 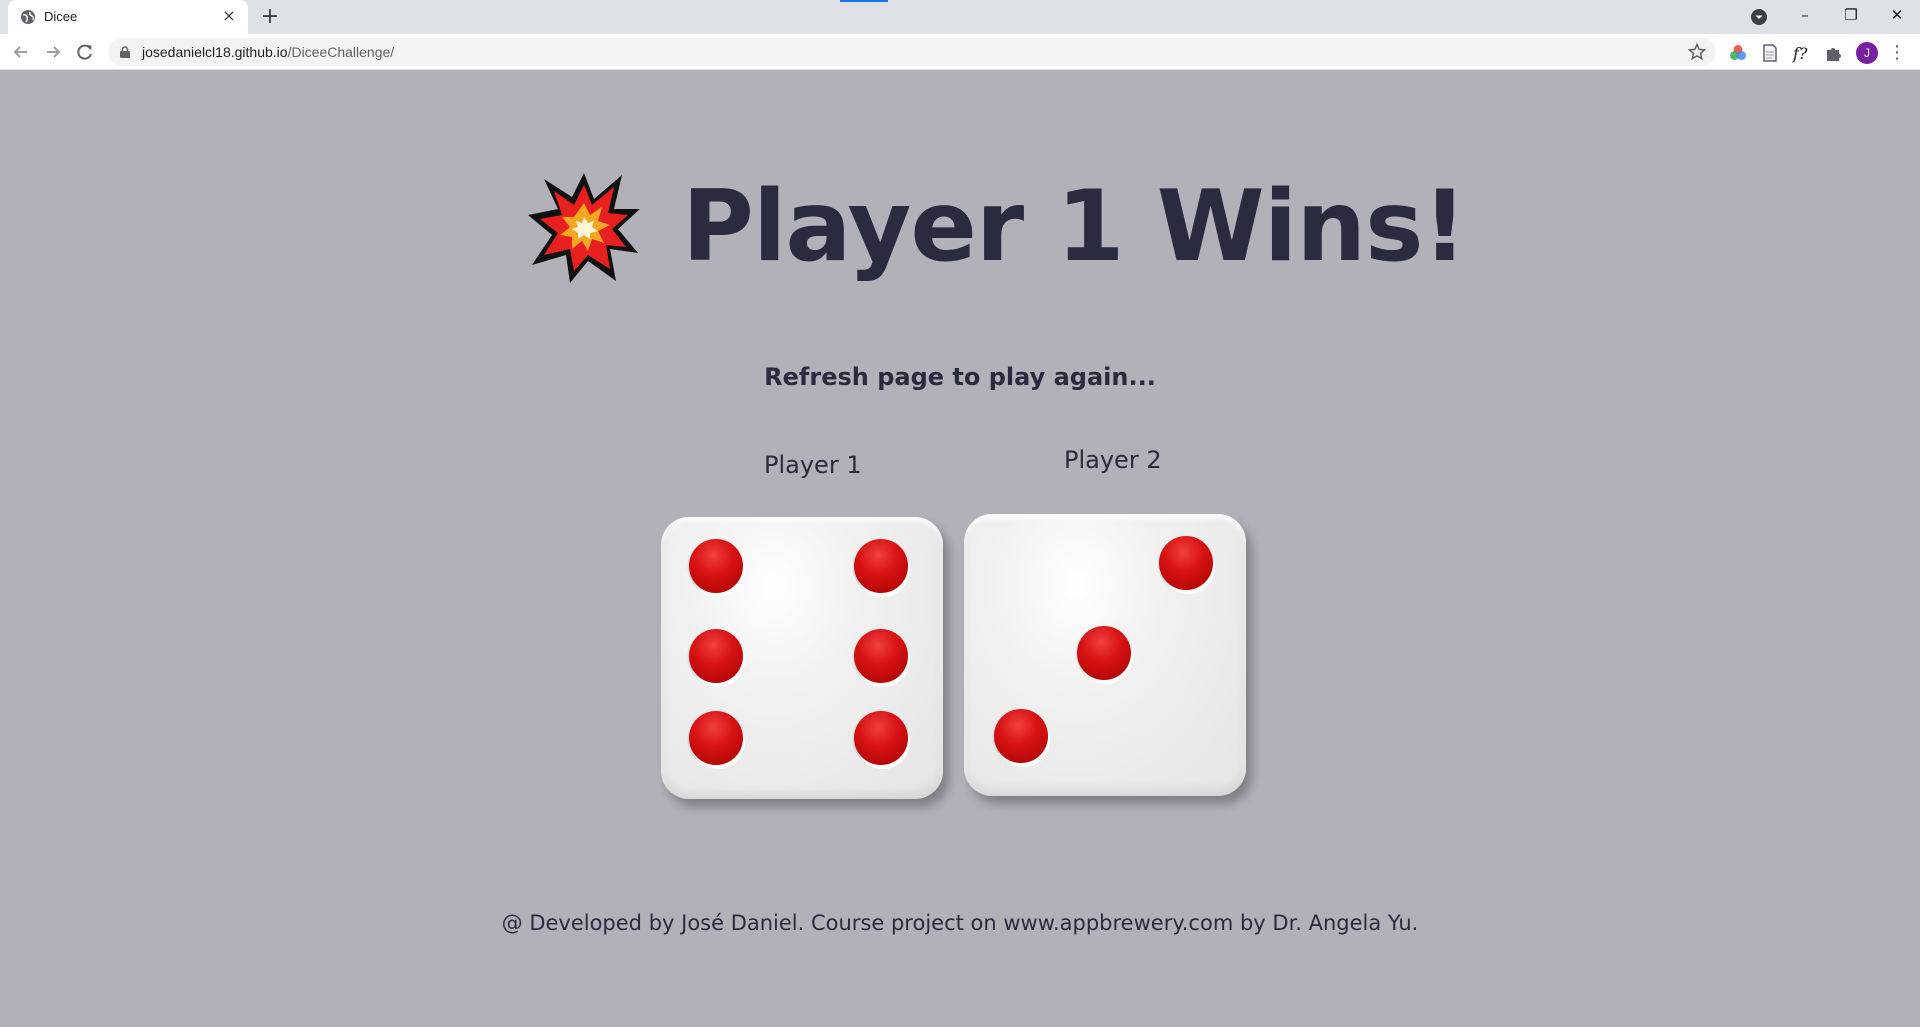 I want to click on url-text: josedanielcl18.github.io/DiceeChallenge/, so click(x=268, y=52).